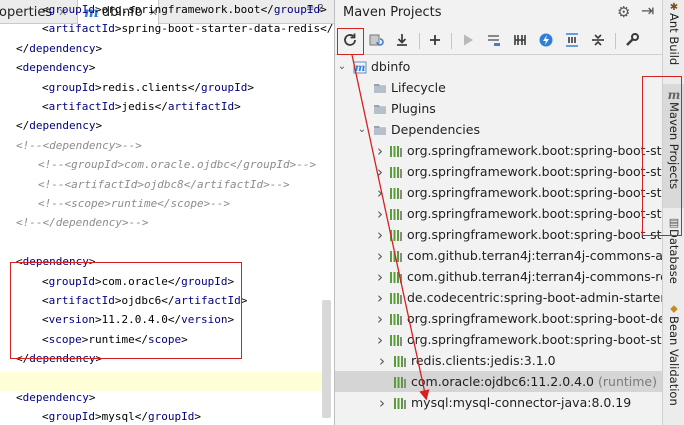 This screenshot has width=684, height=425. Describe the element at coordinates (498, 108) in the screenshot. I see `tree-node: Plugins` at that location.